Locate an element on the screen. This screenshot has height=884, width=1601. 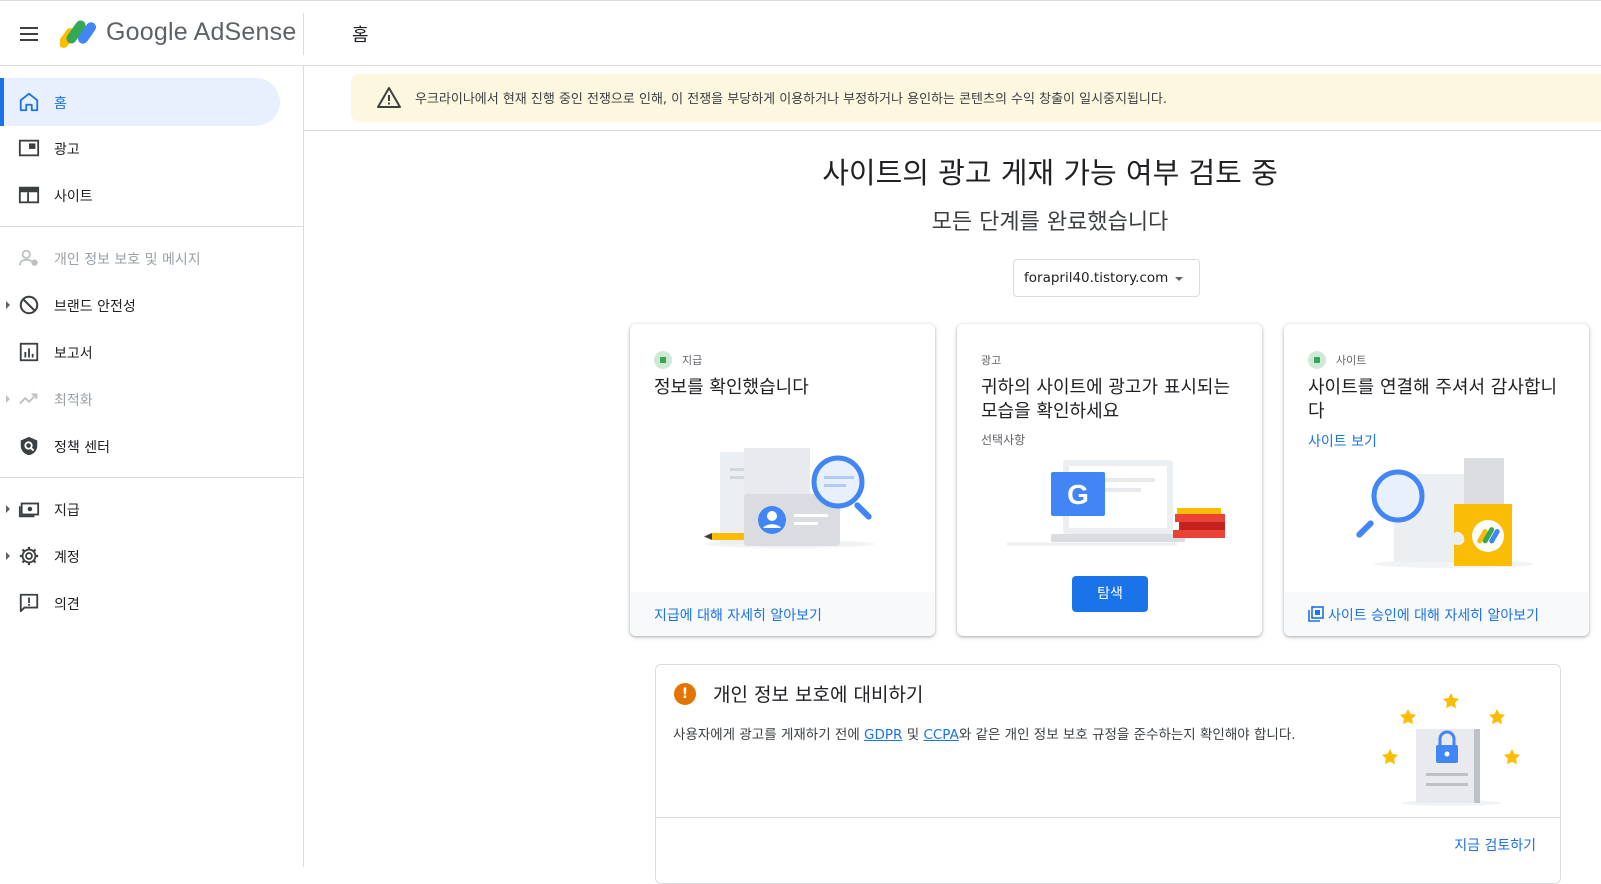
sidebar-item-label: 광고 is located at coordinates (67, 150).